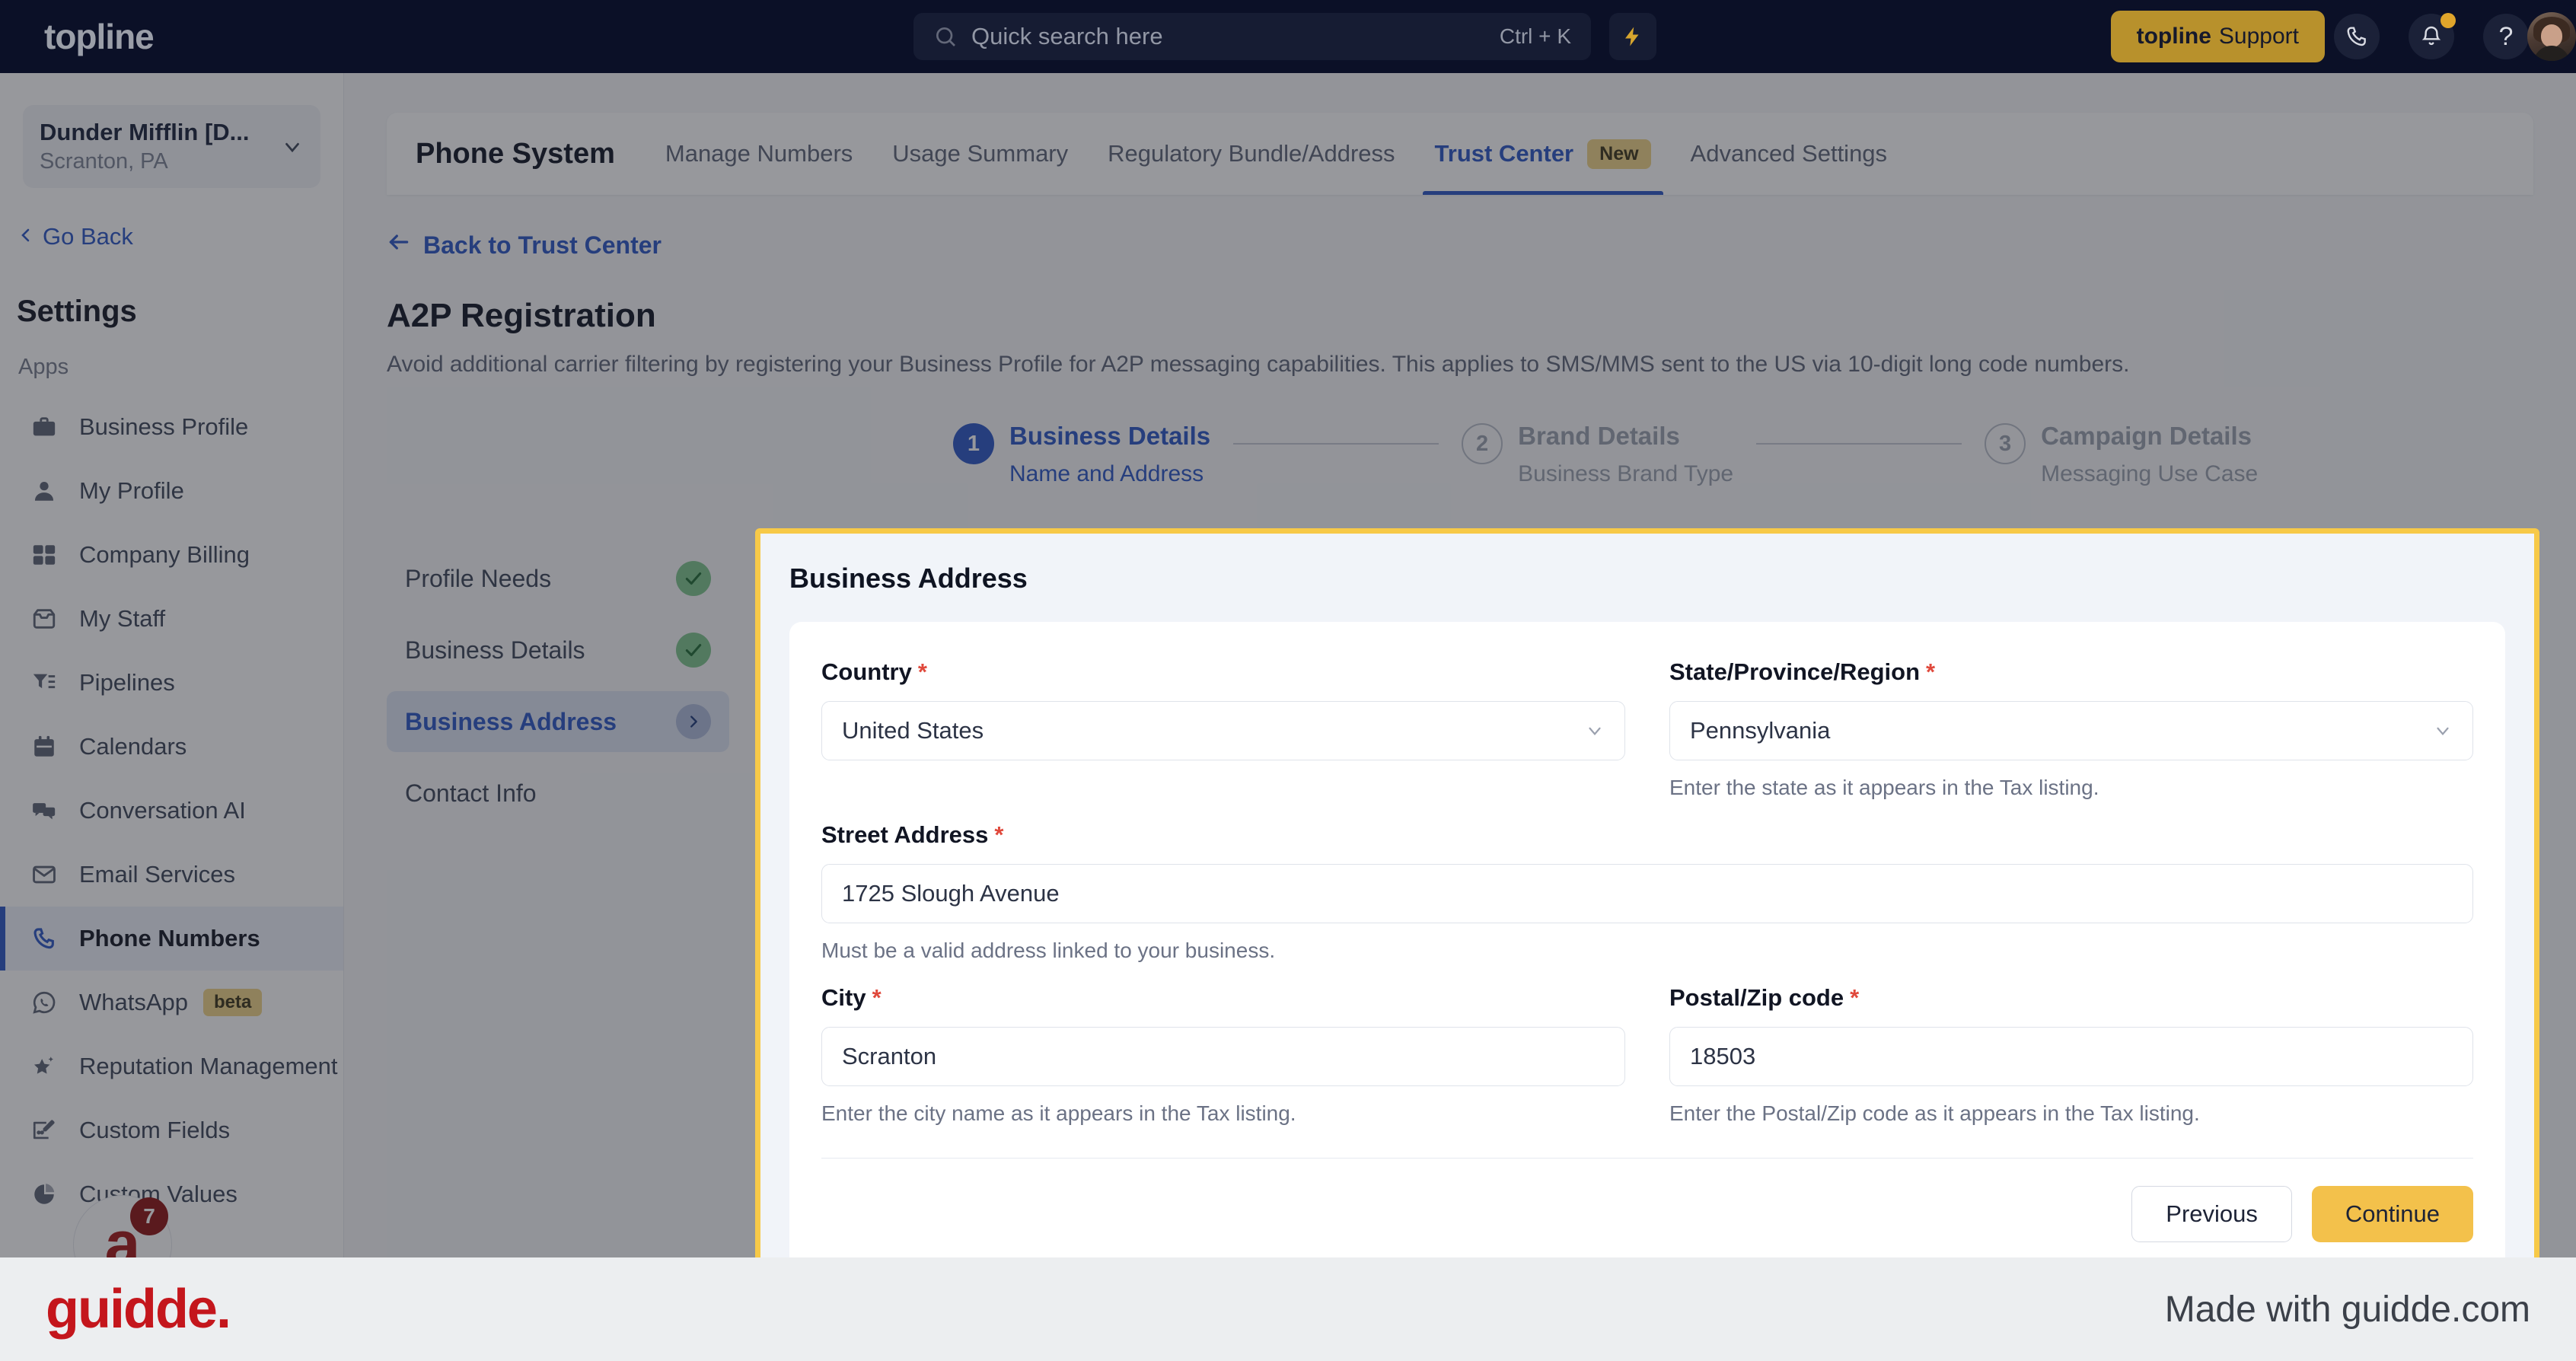 The width and height of the screenshot is (2576, 1361). Describe the element at coordinates (99, 36) in the screenshot. I see `topline-logo: topline` at that location.